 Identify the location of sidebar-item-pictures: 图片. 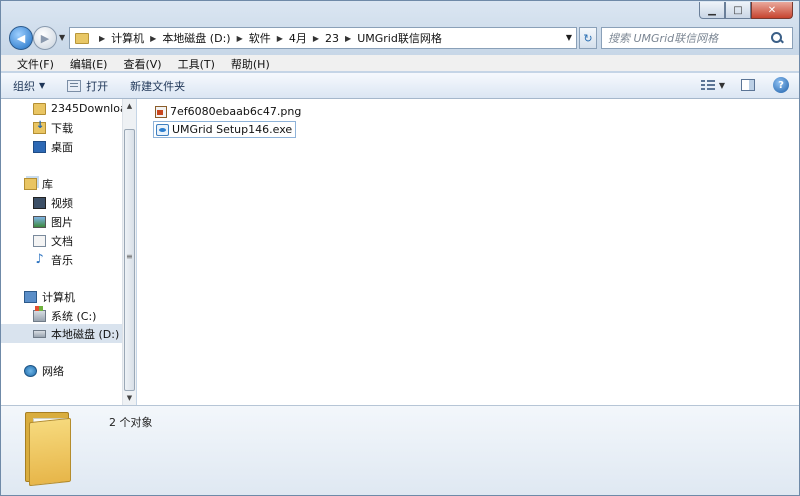
(61, 221).